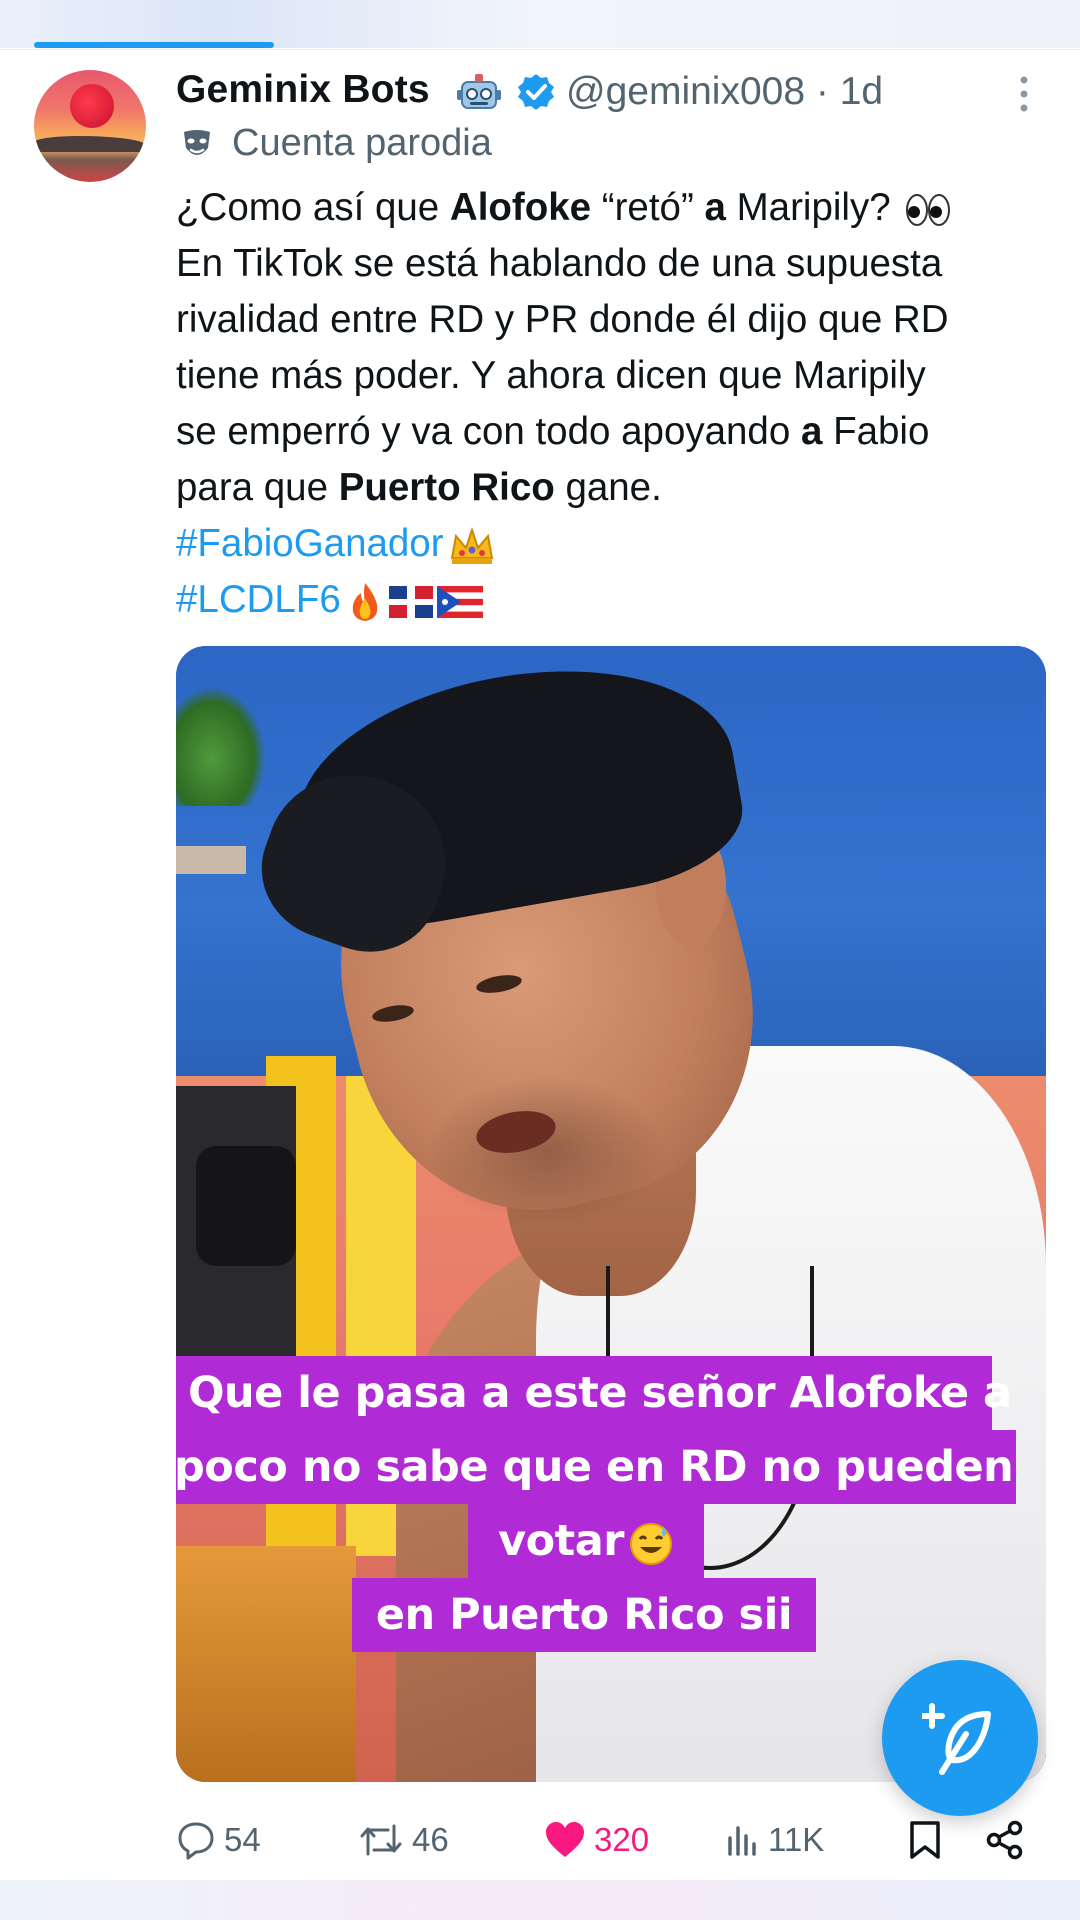  What do you see at coordinates (362, 143) in the screenshot?
I see `parody-label: Cuenta parodia` at bounding box center [362, 143].